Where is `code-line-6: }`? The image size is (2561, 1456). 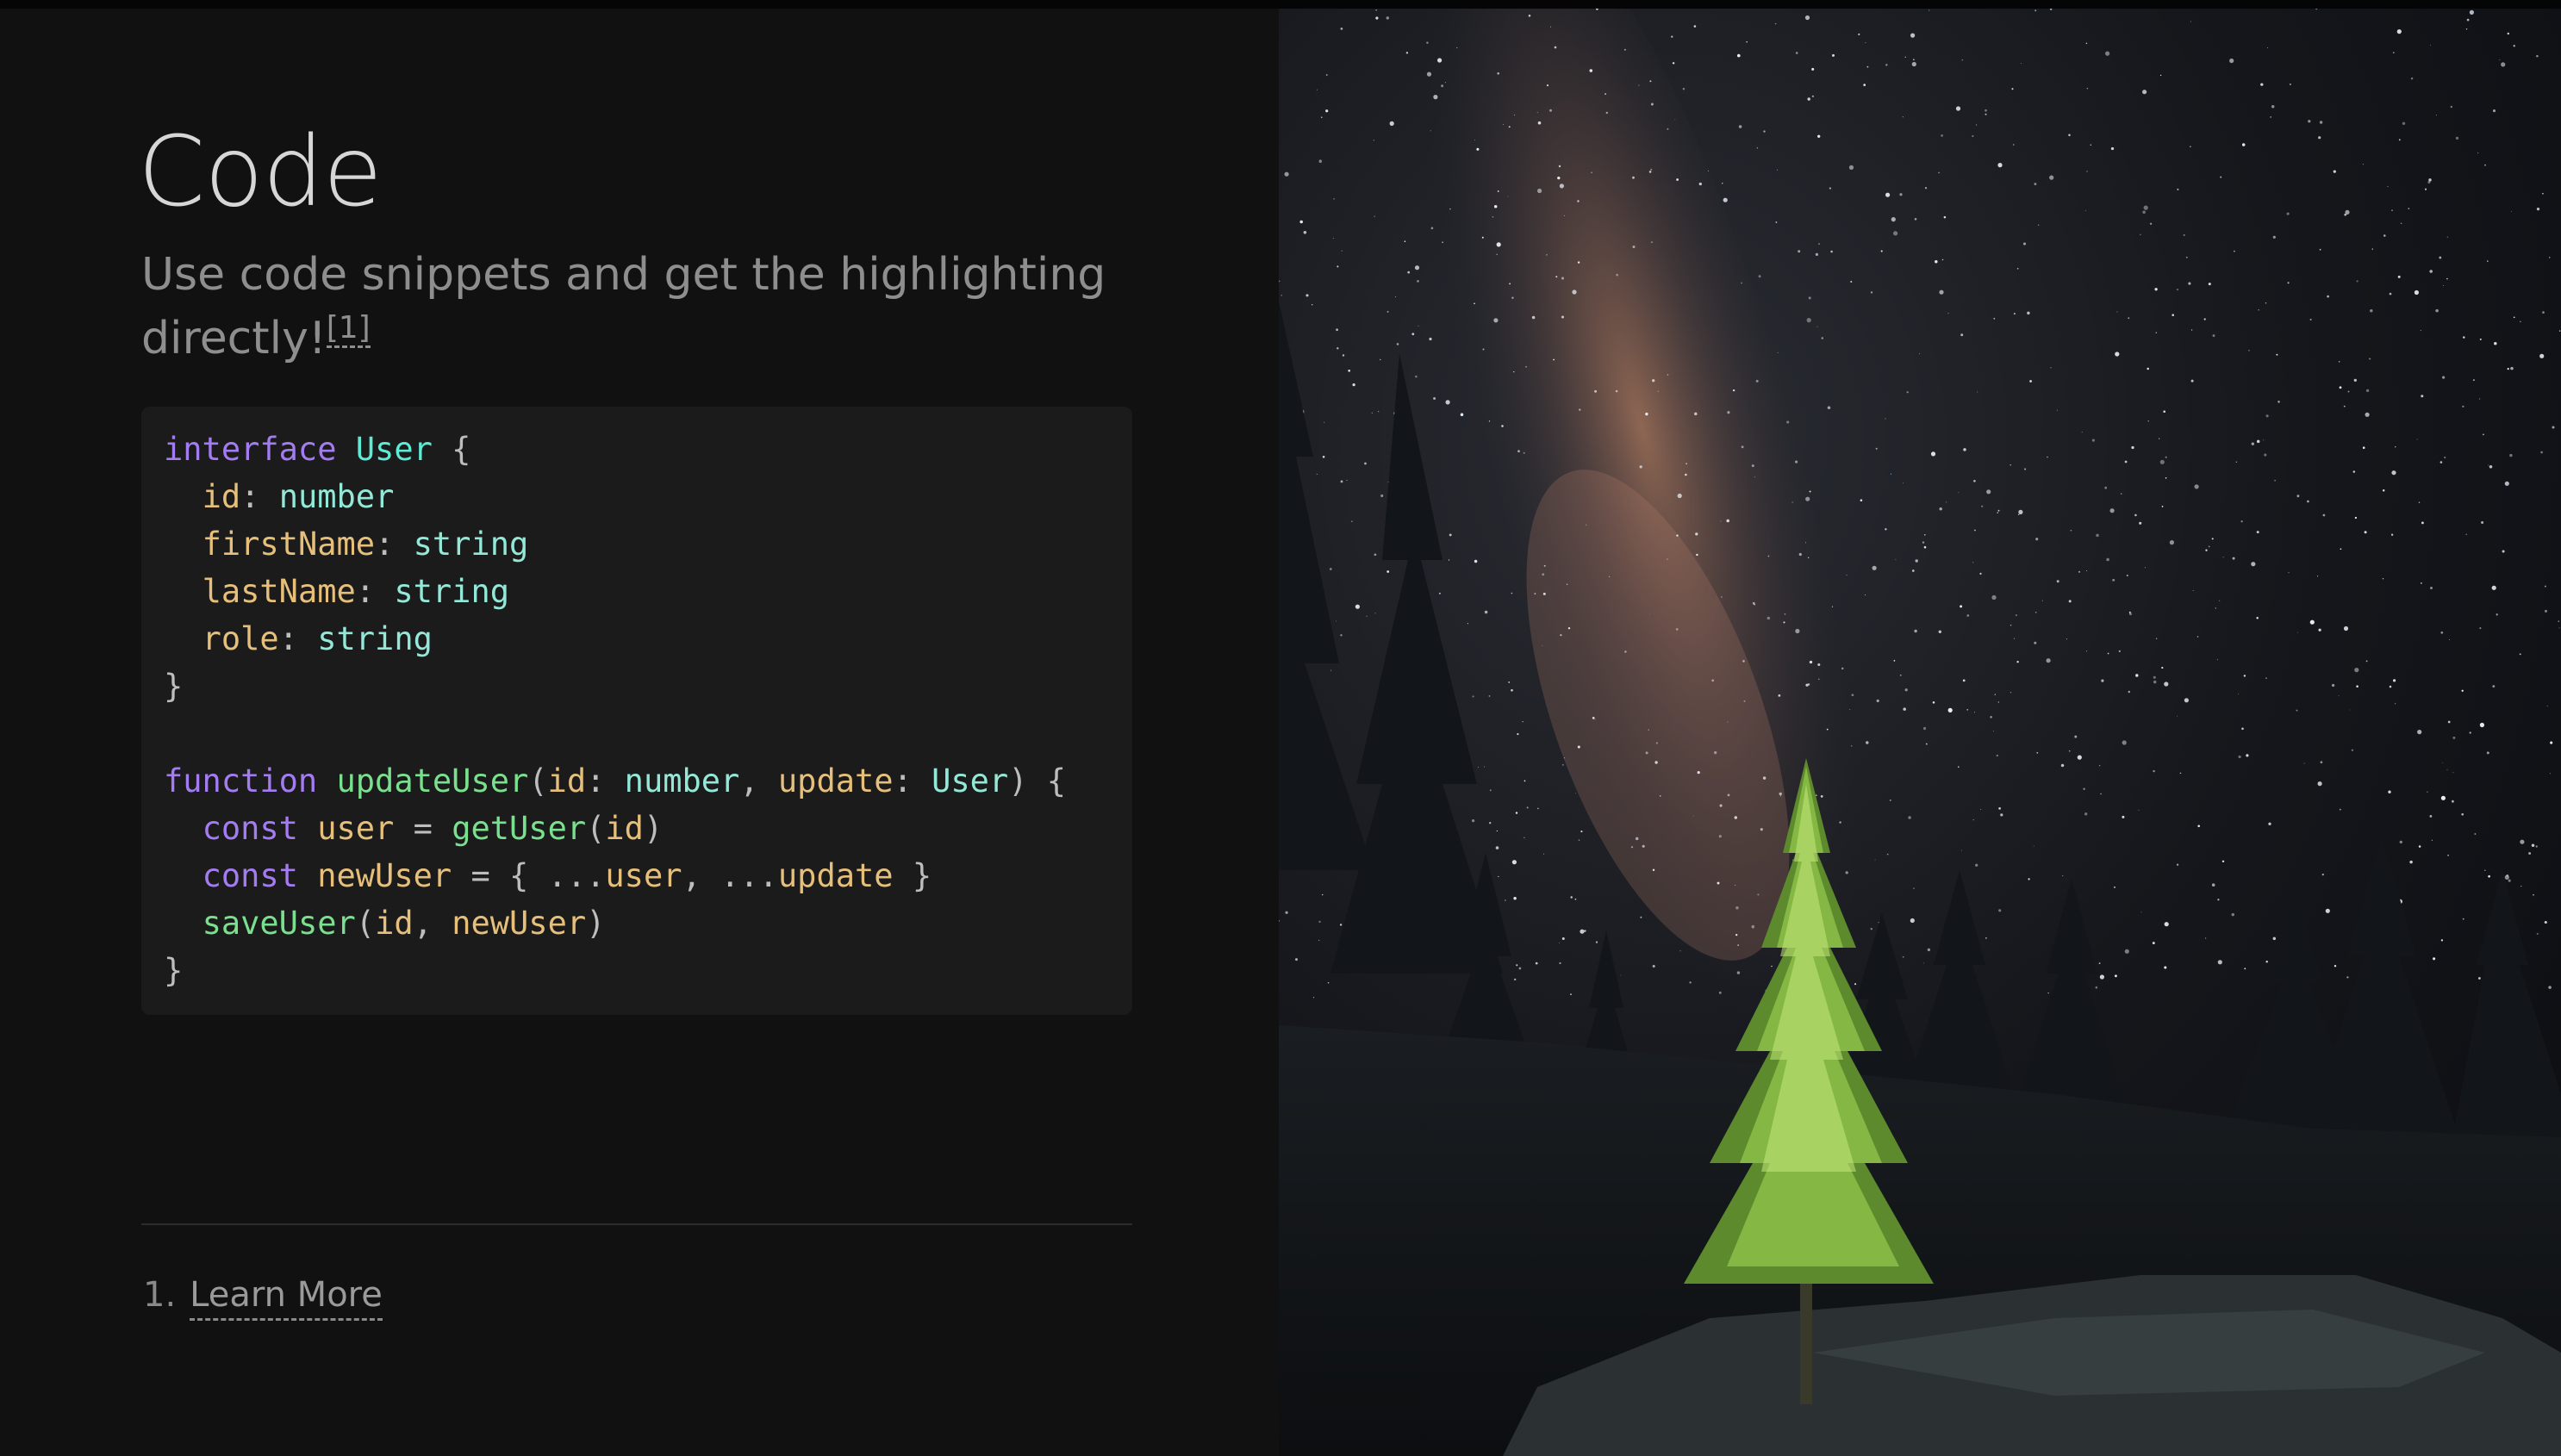
code-line-6: } is located at coordinates (174, 687).